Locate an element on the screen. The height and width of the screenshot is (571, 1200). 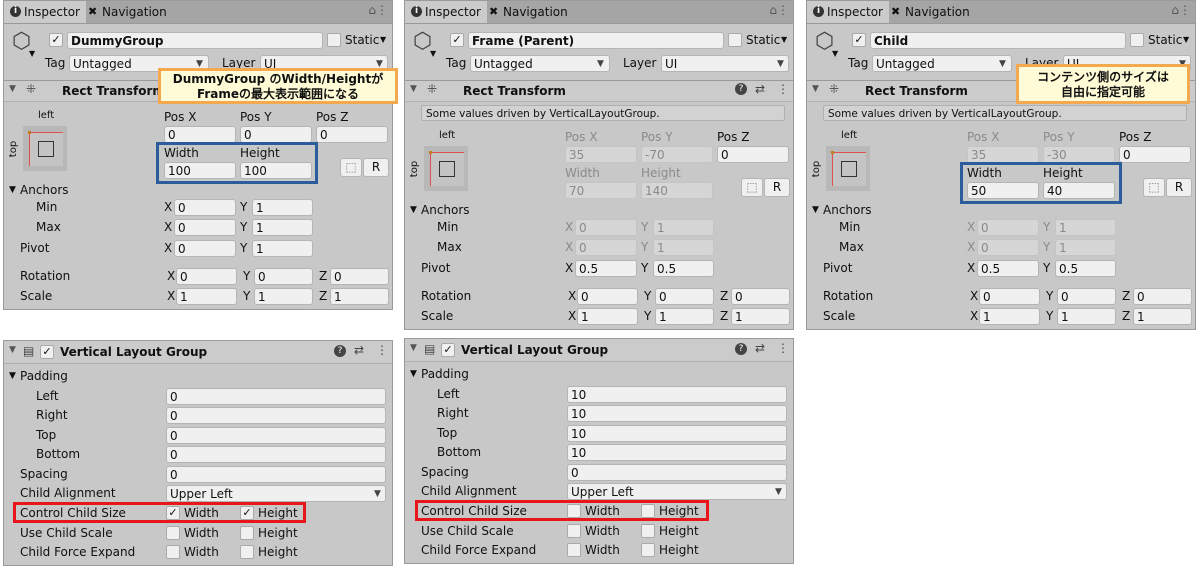
padding-right-field: 10 is located at coordinates (677, 413).